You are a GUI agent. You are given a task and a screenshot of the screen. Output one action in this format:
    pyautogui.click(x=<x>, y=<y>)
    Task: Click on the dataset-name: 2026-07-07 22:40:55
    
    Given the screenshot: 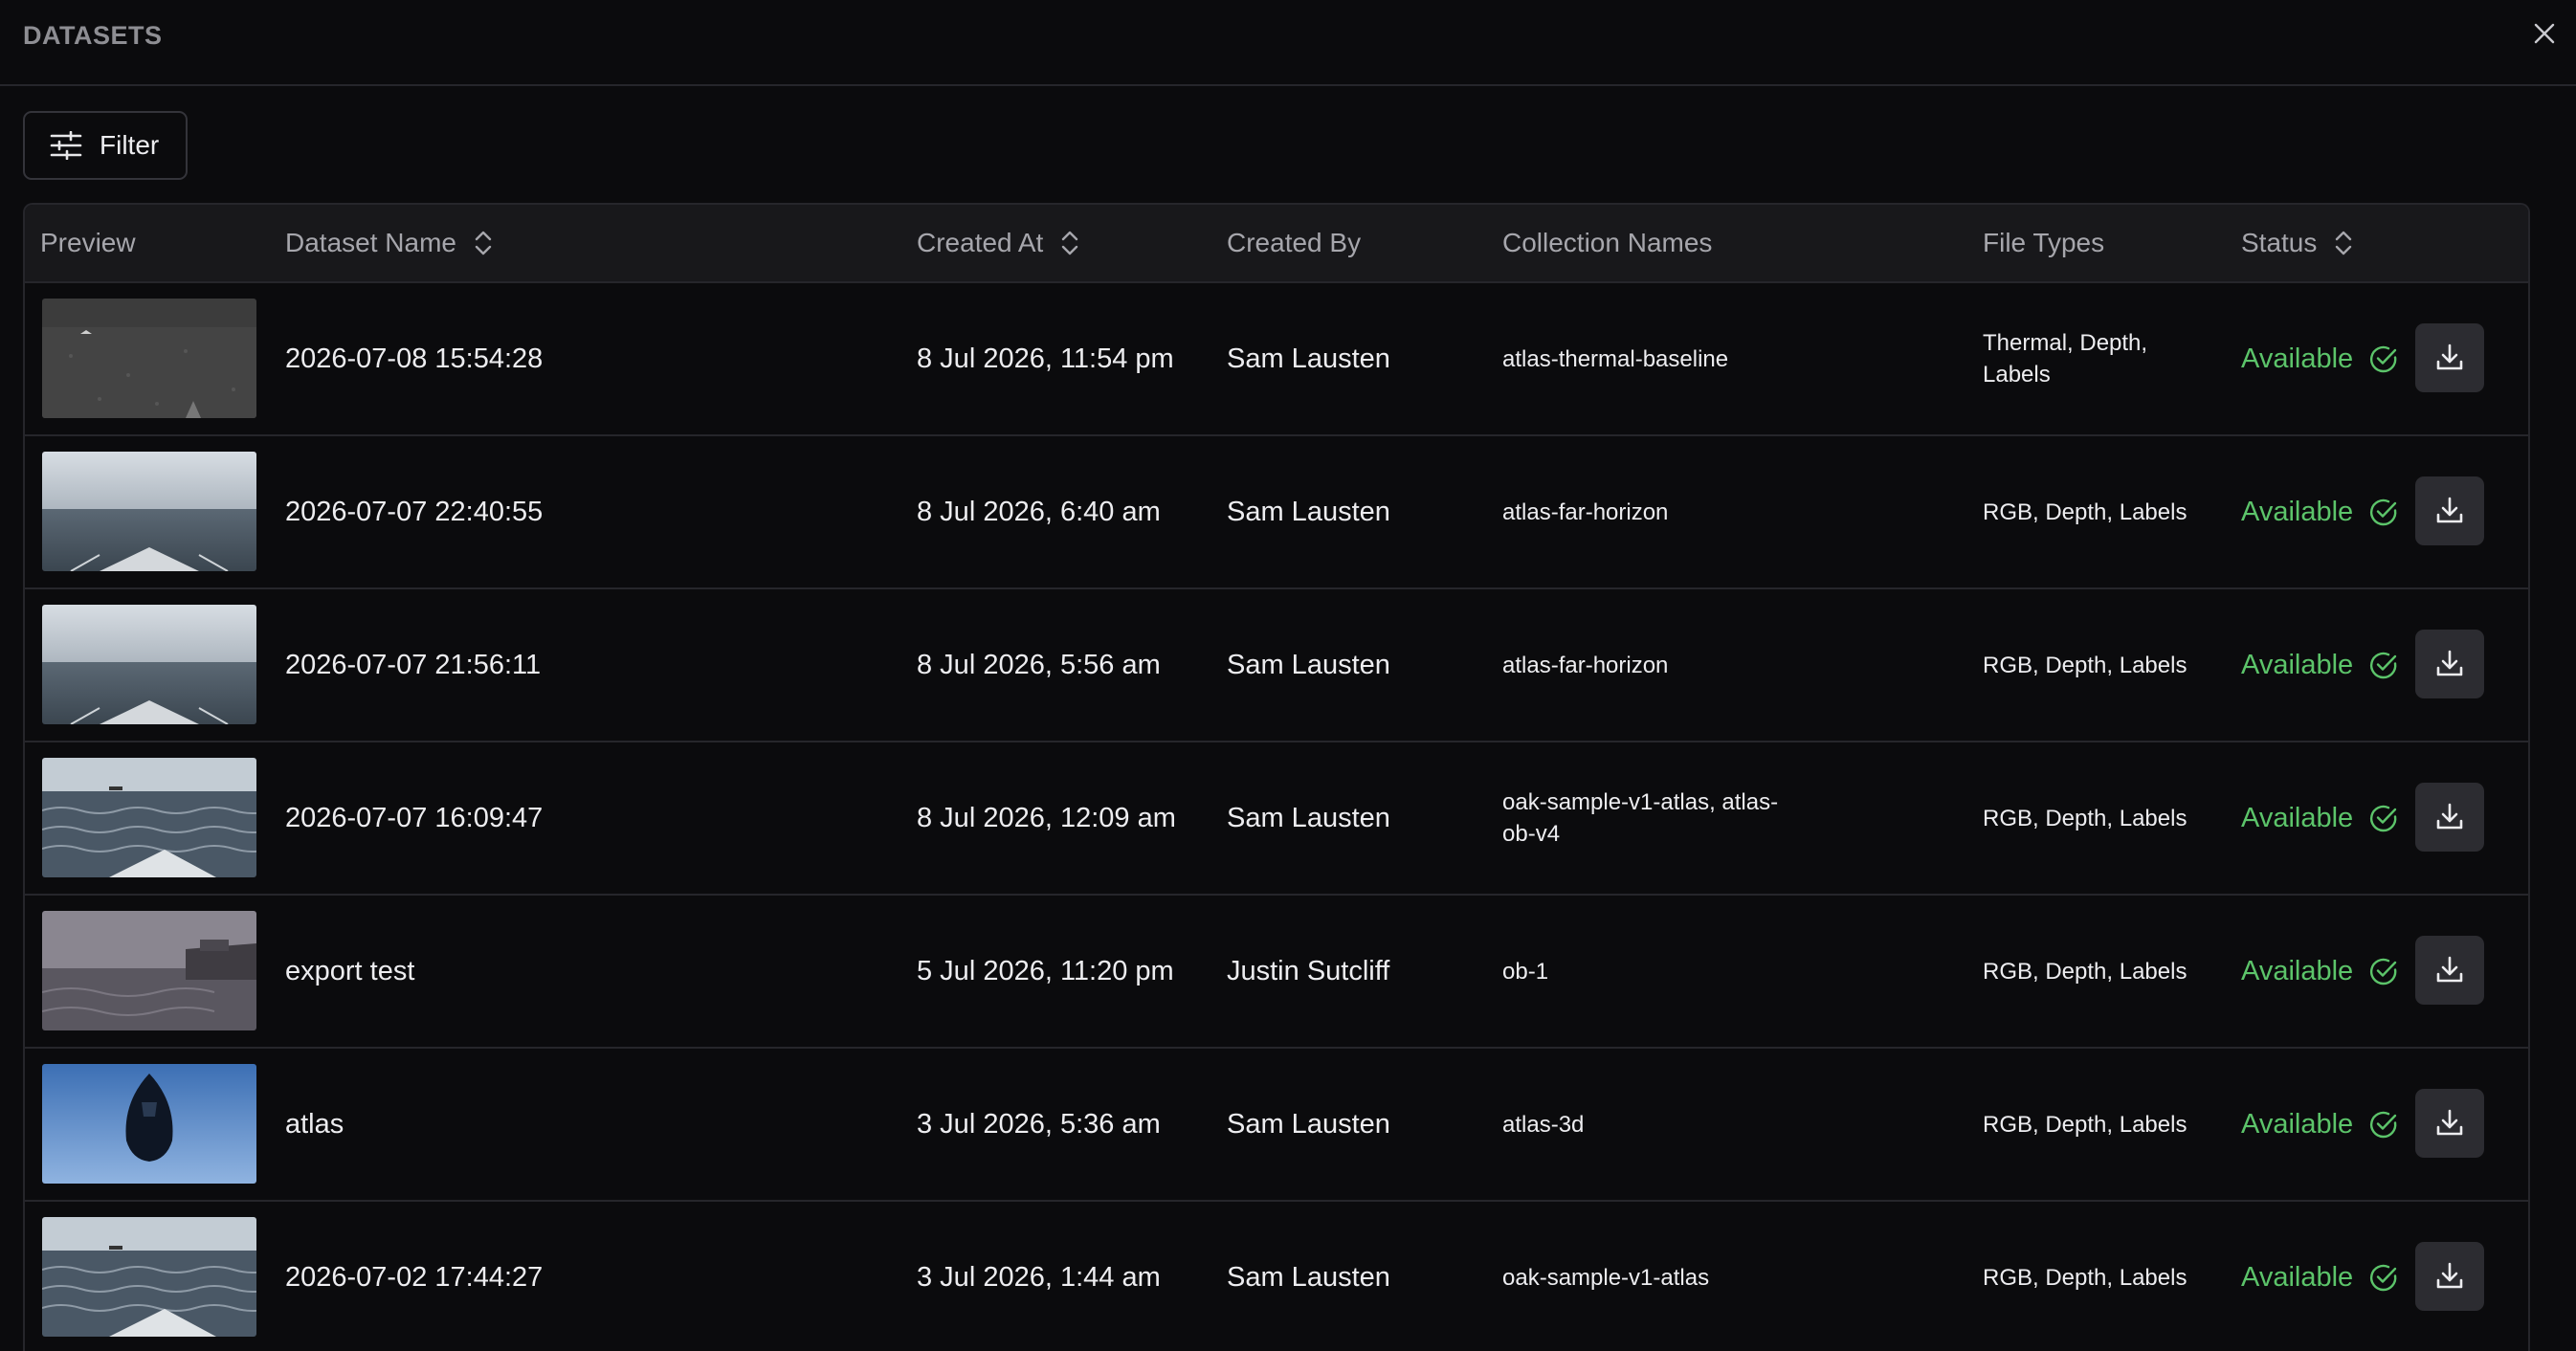 What is the action you would take?
    pyautogui.click(x=414, y=511)
    